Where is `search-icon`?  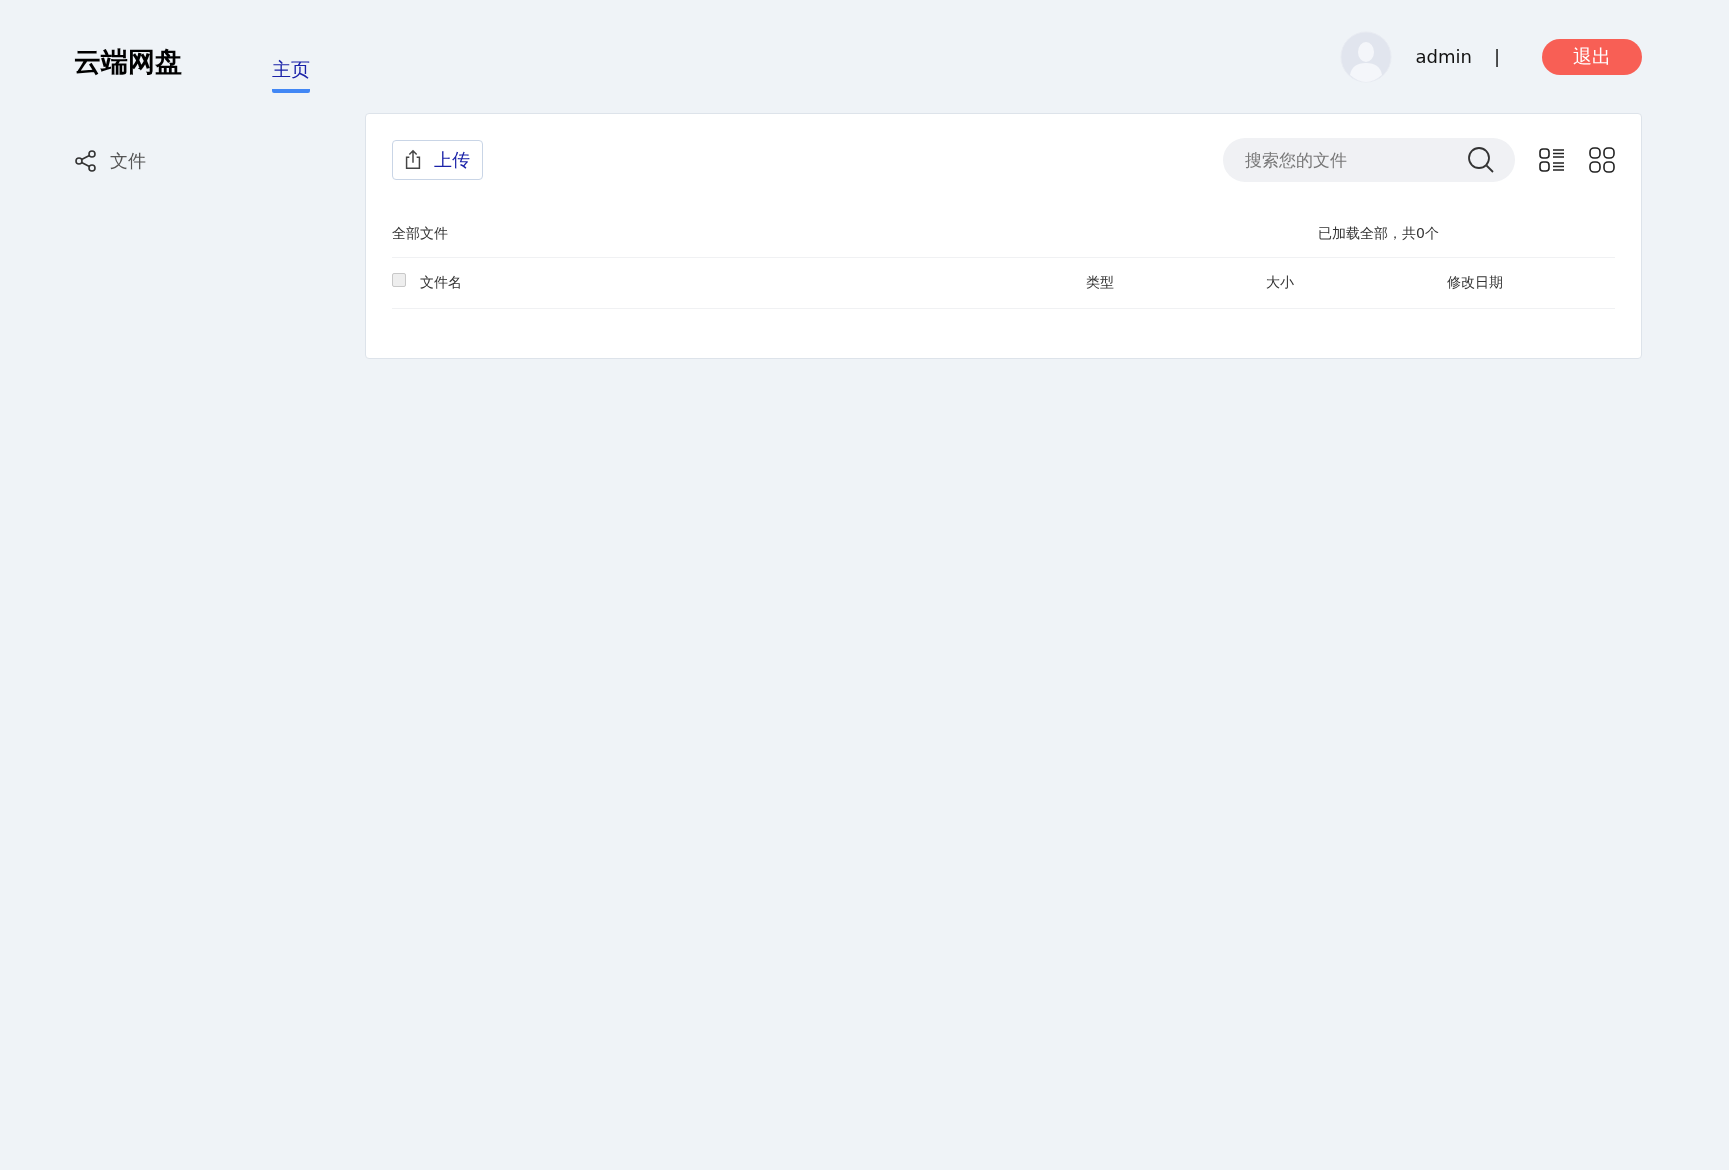 search-icon is located at coordinates (1481, 160).